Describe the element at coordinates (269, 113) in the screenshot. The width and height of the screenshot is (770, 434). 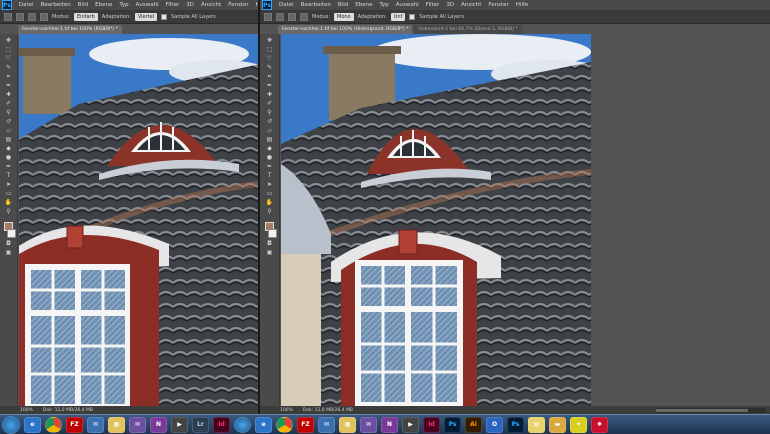
I see `stamp-tool-icon: ⚲` at that location.